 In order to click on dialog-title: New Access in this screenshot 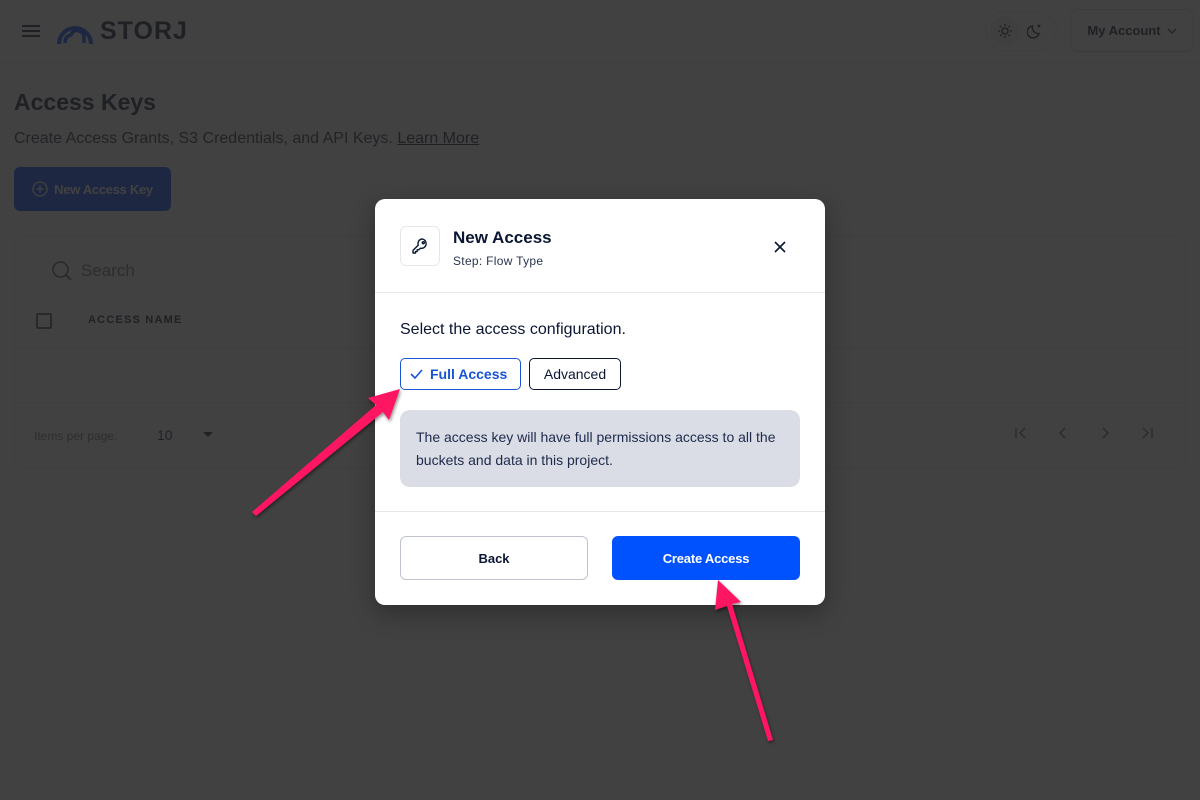, I will do `click(502, 237)`.